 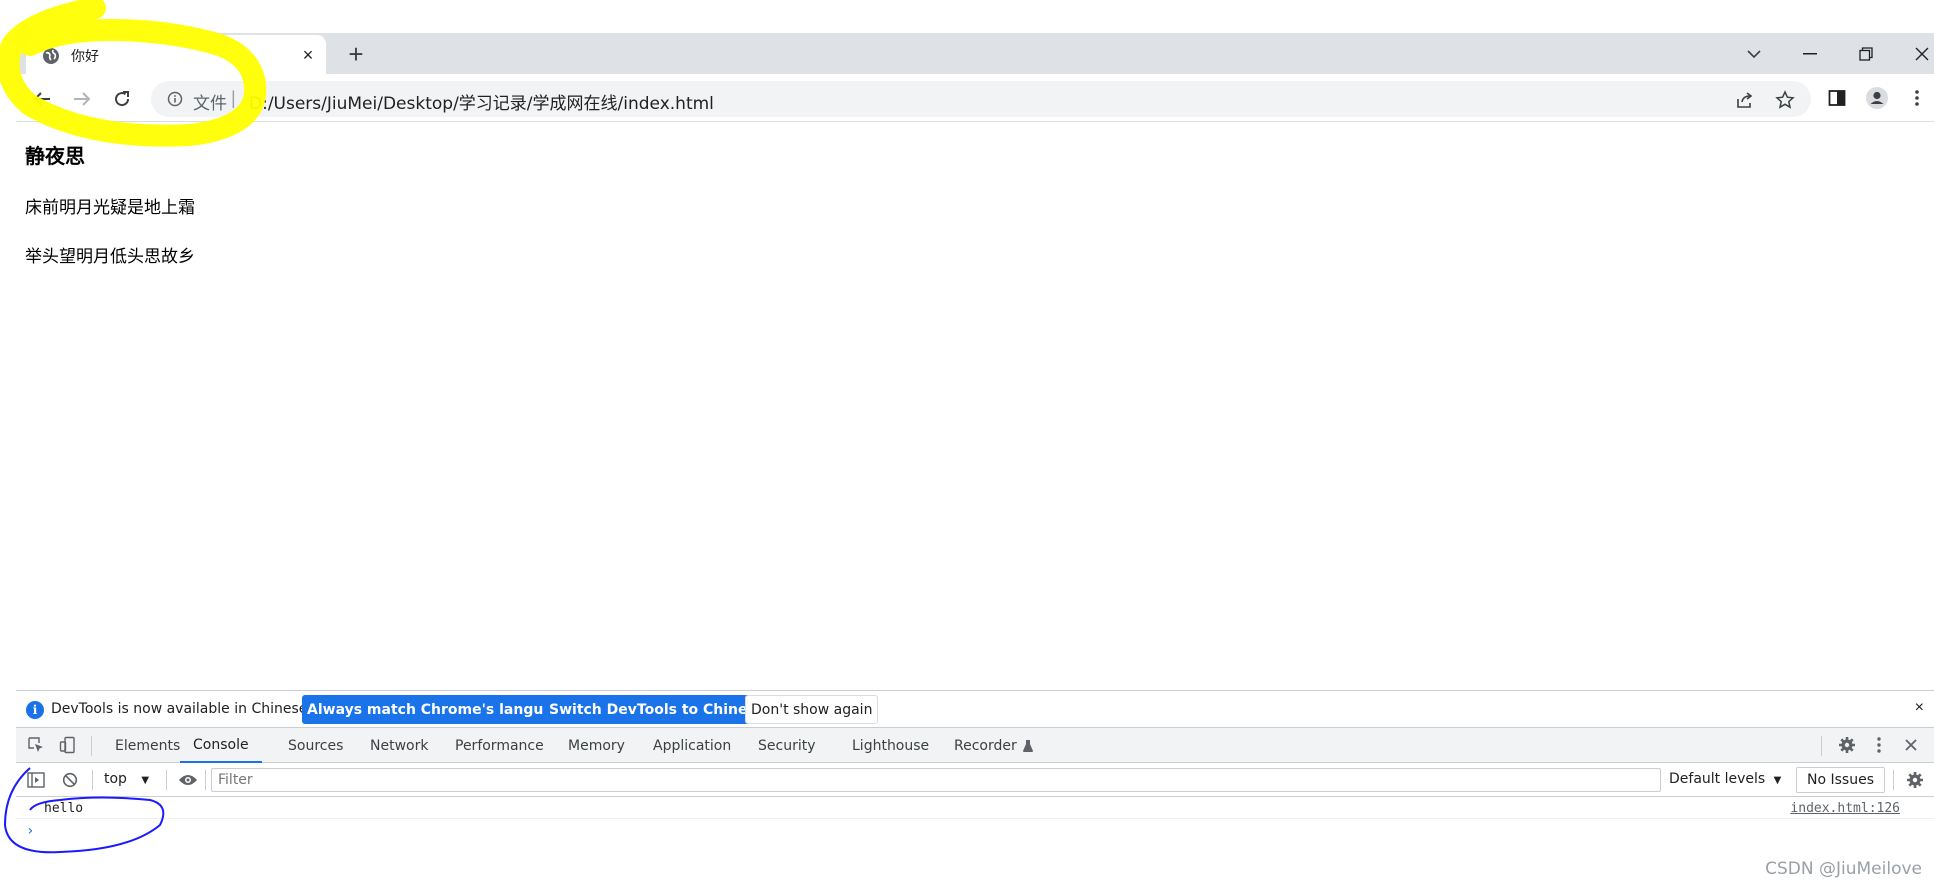 I want to click on context-selector: top ▼, so click(x=126, y=779).